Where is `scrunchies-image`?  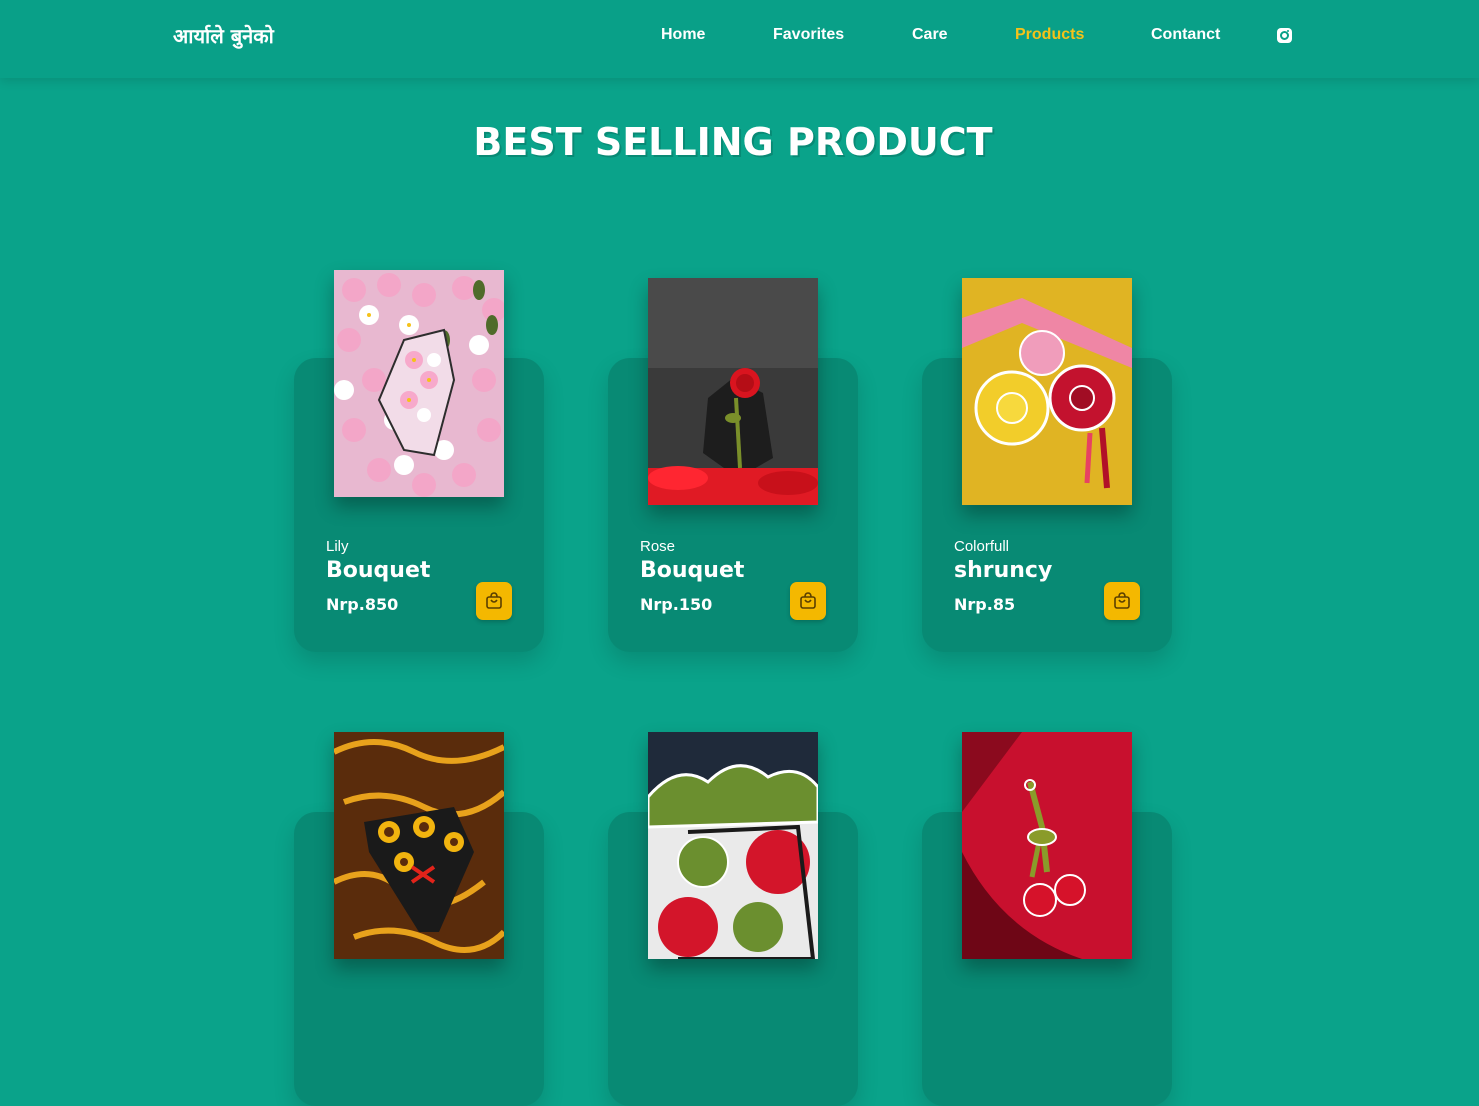 scrunchies-image is located at coordinates (1047, 391).